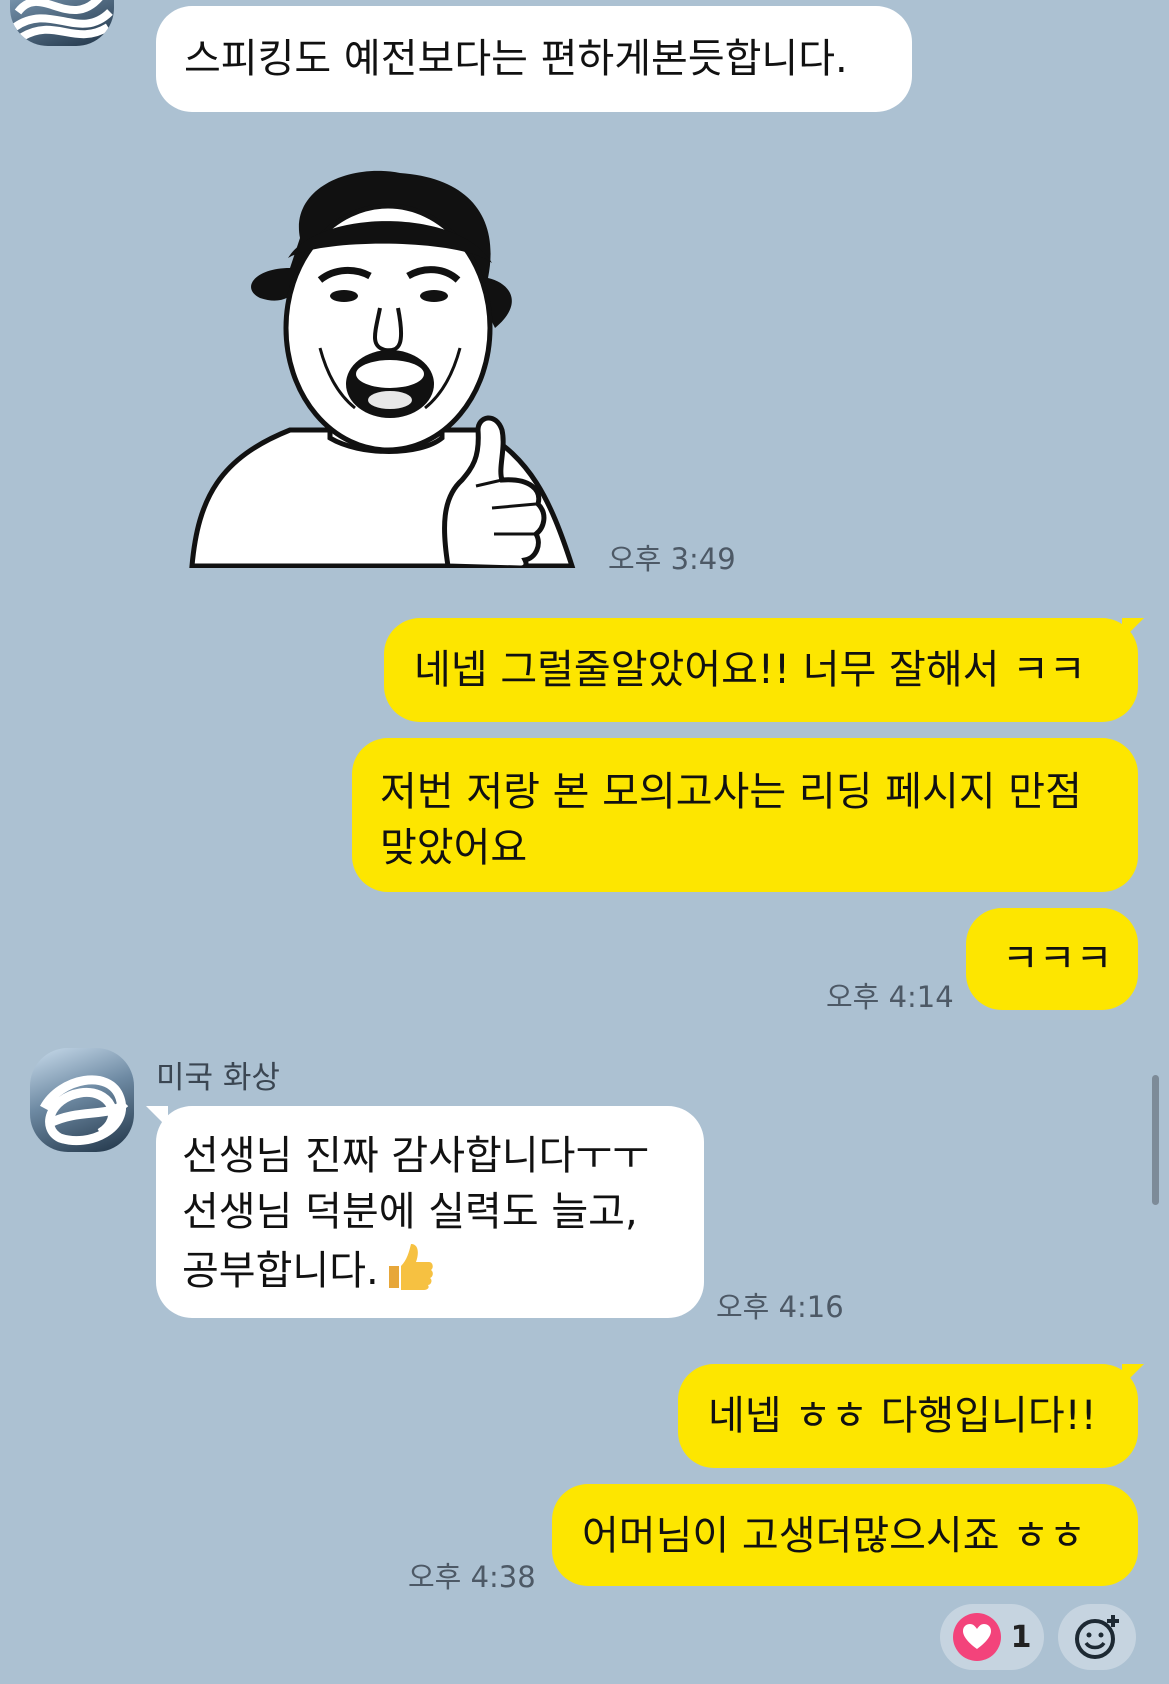 This screenshot has width=1169, height=1684. I want to click on outgoing-message: 네넵 그럴줄알았어요!! 너무 잘해서 ㅋㅋ, so click(761, 670).